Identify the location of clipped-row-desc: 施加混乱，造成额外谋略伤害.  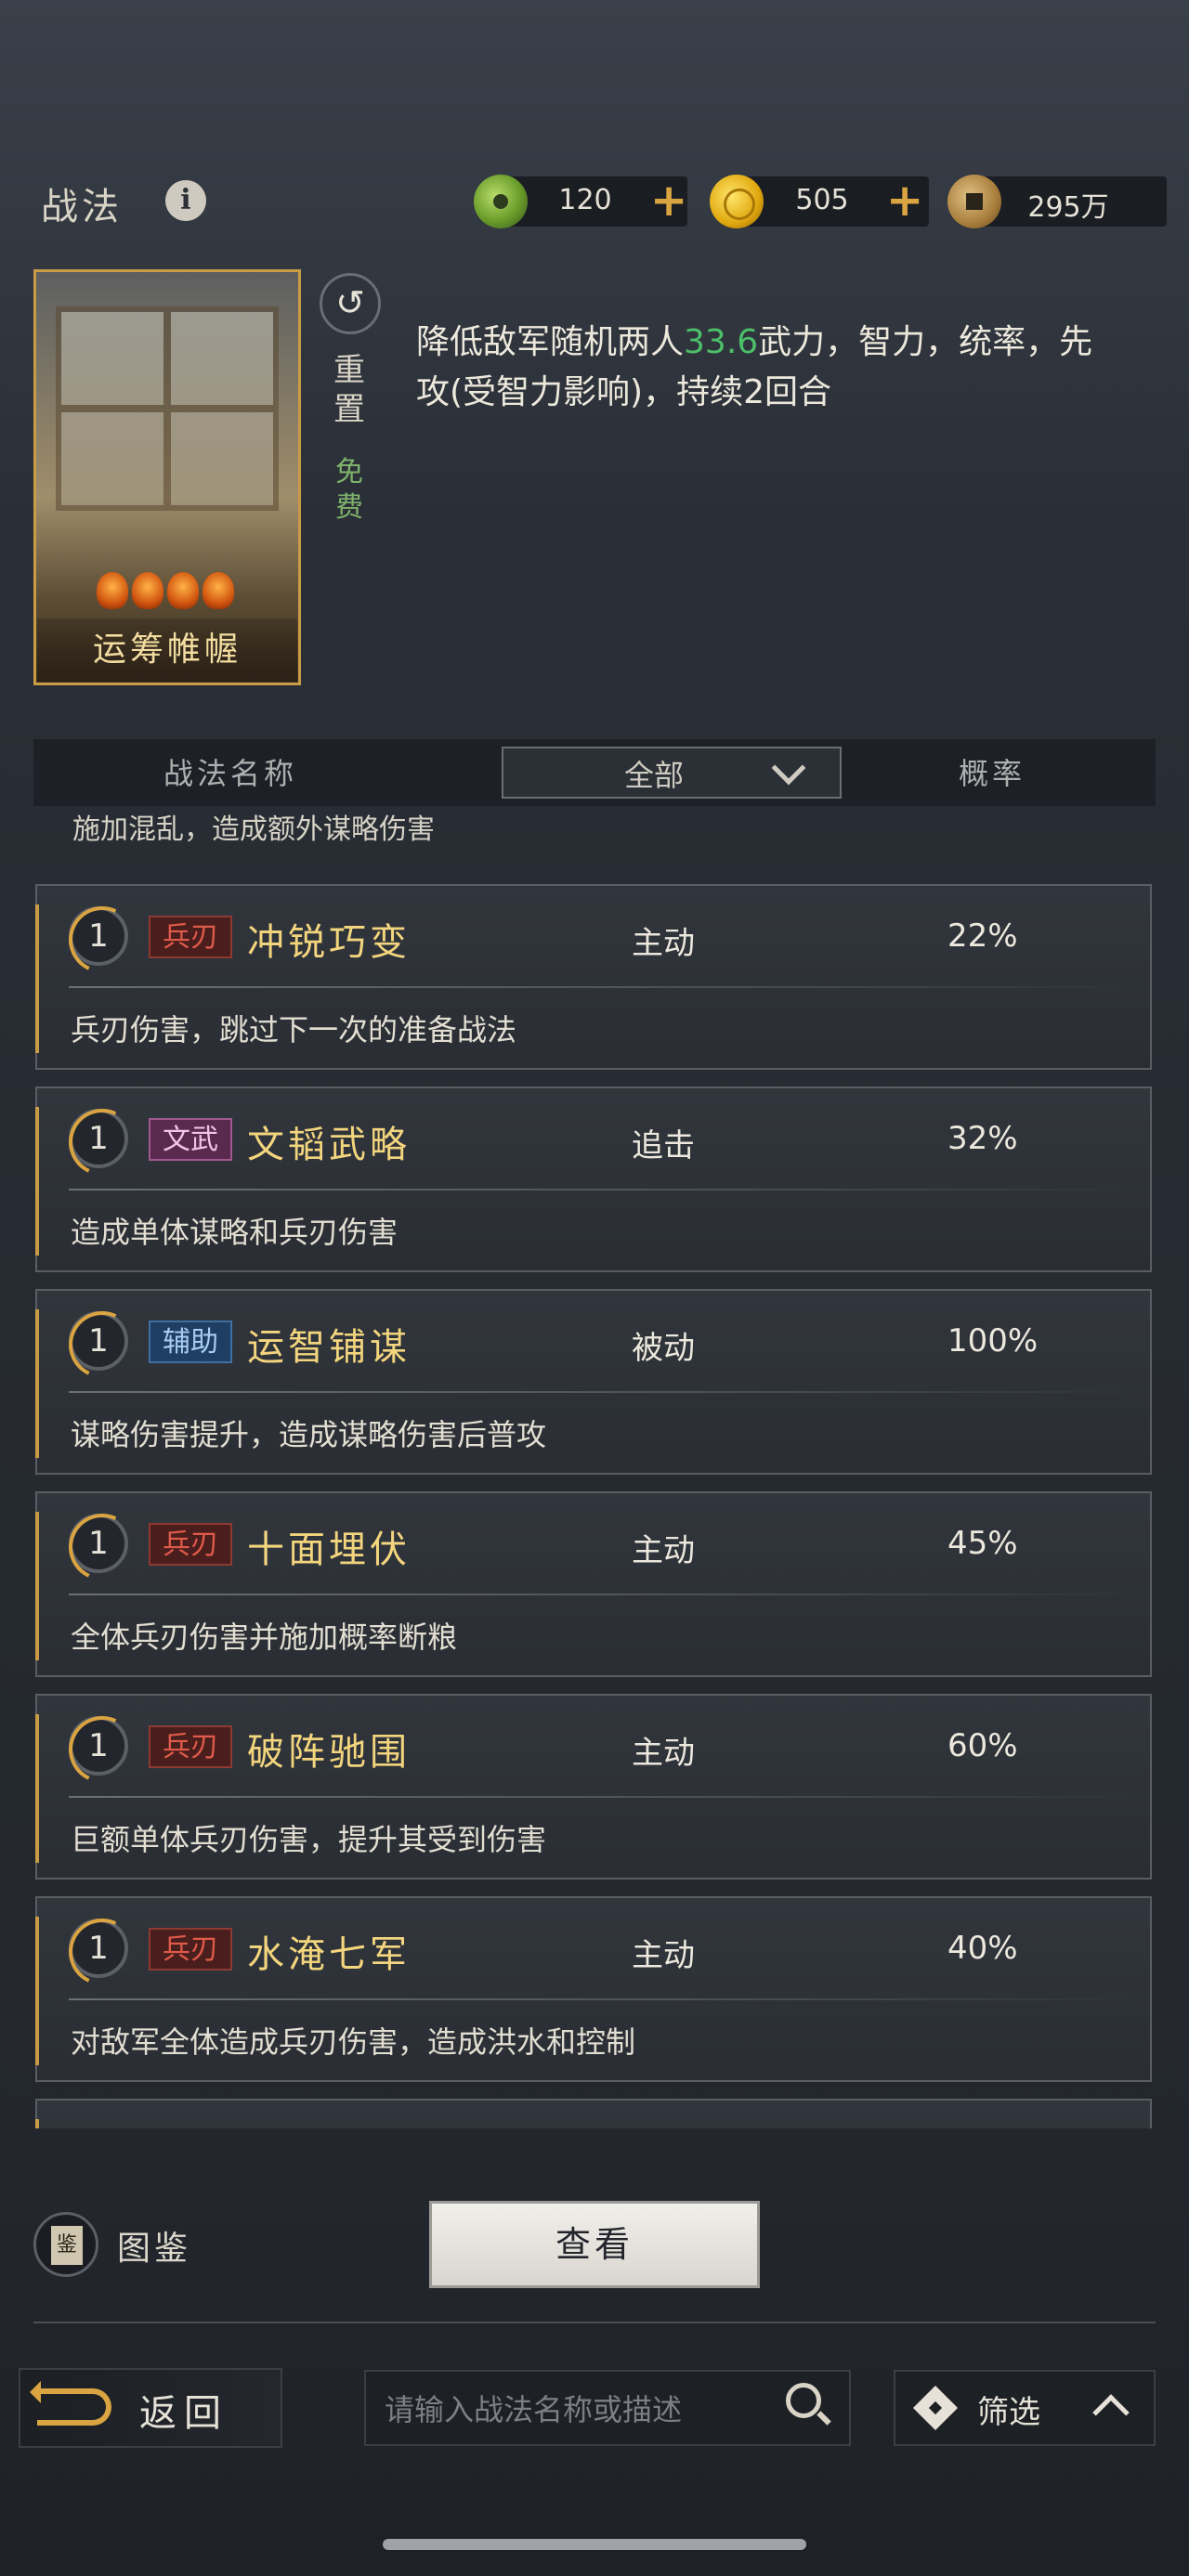
(253, 829).